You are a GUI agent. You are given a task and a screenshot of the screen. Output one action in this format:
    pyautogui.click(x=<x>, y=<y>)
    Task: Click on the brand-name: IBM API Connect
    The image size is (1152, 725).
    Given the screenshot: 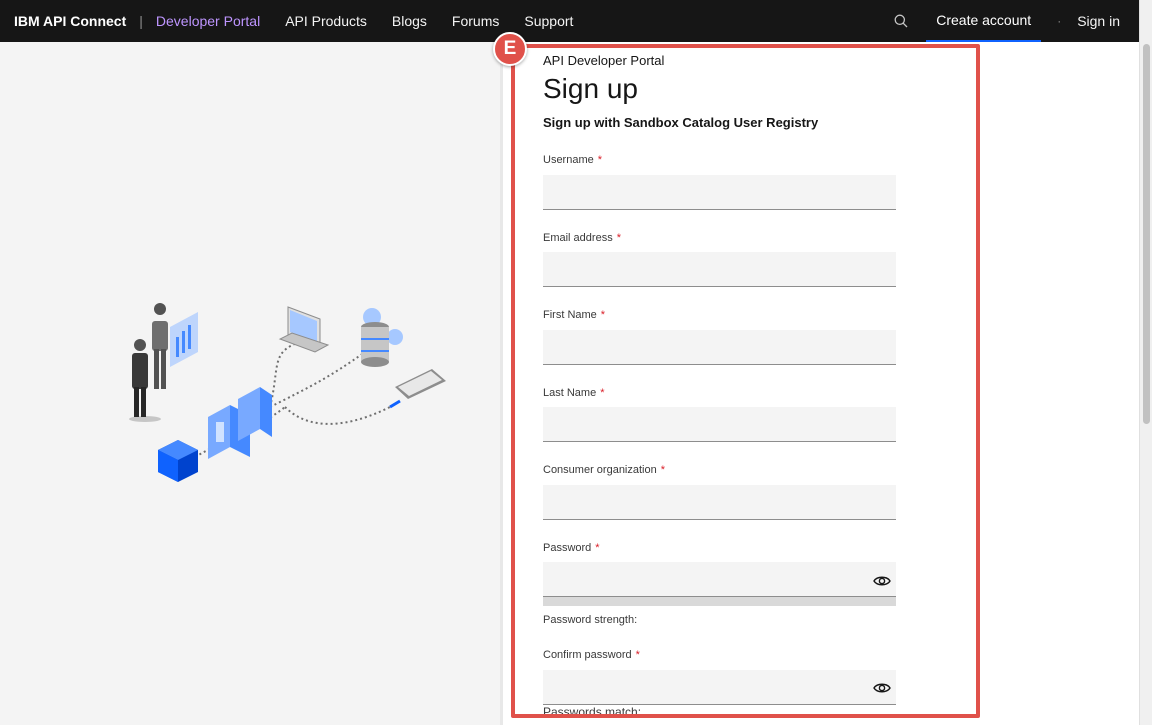 What is the action you would take?
    pyautogui.click(x=70, y=21)
    